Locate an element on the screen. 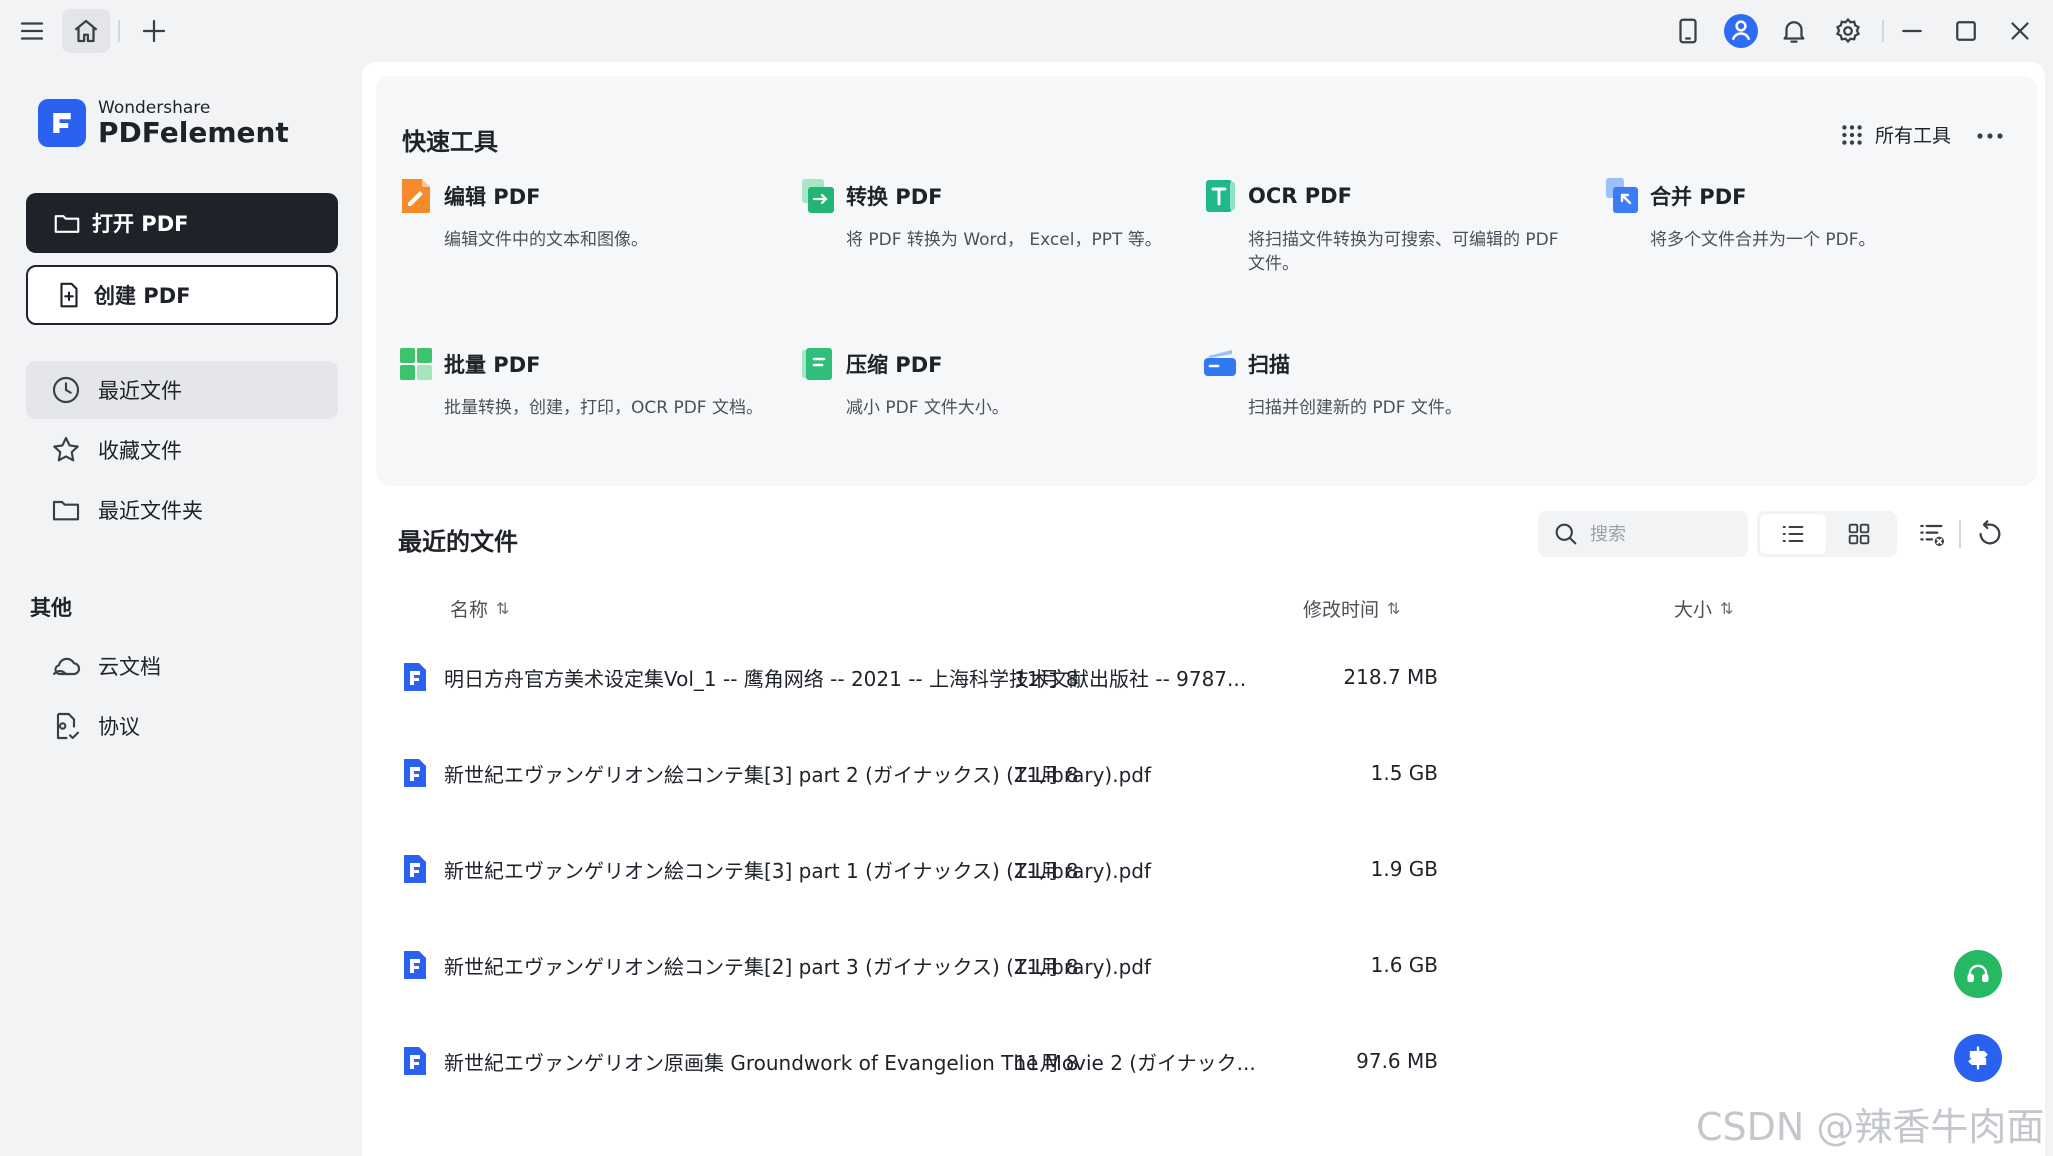 This screenshot has height=1156, width=2053. clear-list-button is located at coordinates (1932, 534).